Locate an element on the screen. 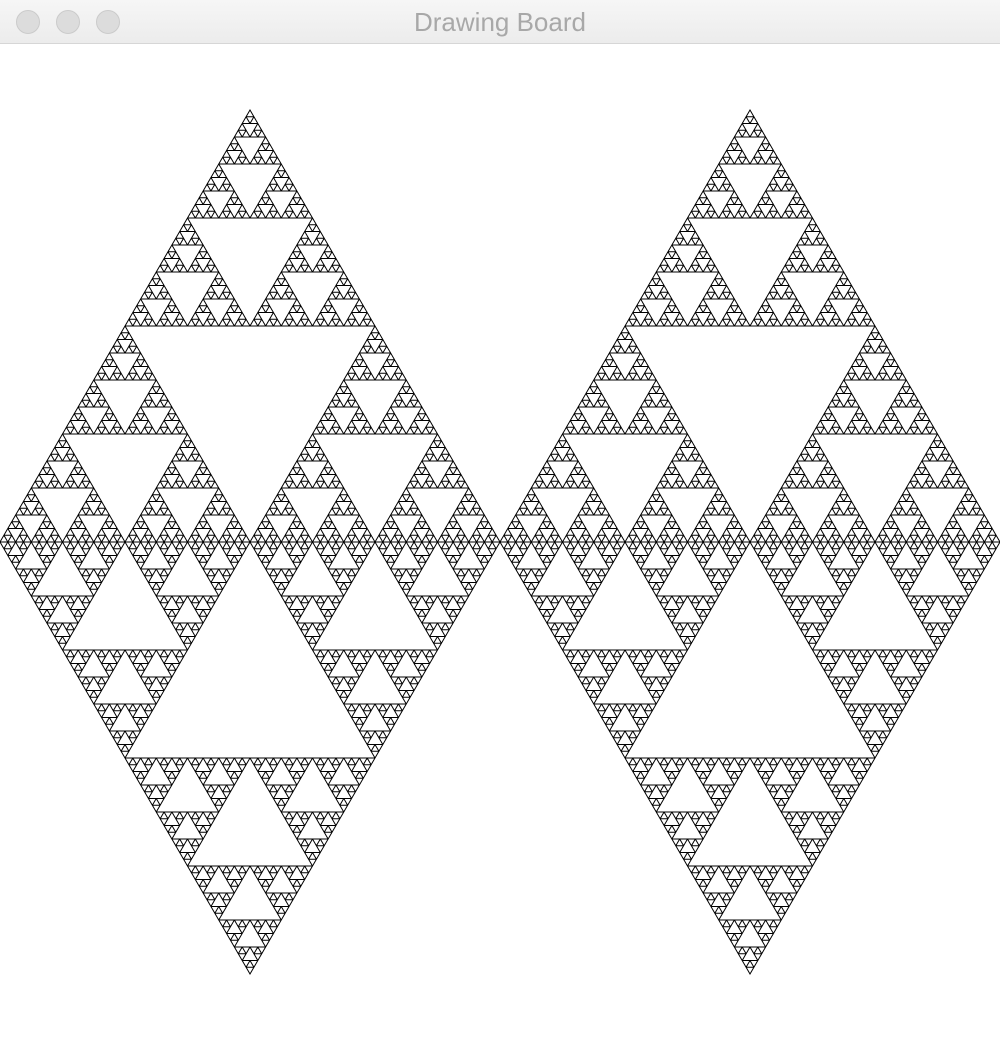  title-bar: Drawing Board is located at coordinates (500, 22).